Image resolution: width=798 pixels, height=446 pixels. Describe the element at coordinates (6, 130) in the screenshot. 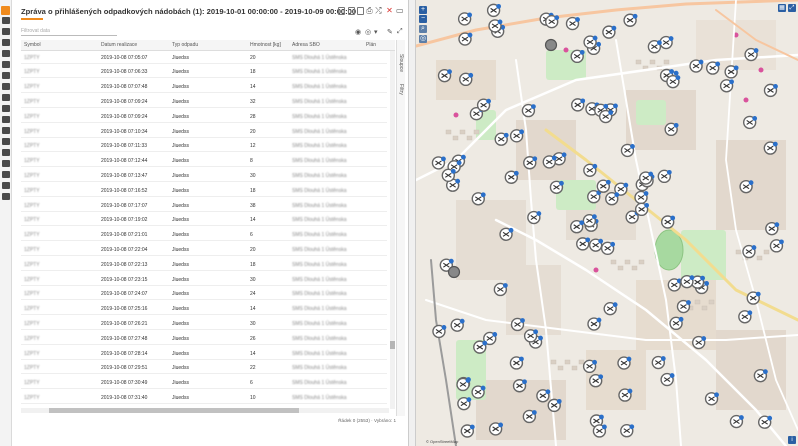

I see `star-icon` at that location.